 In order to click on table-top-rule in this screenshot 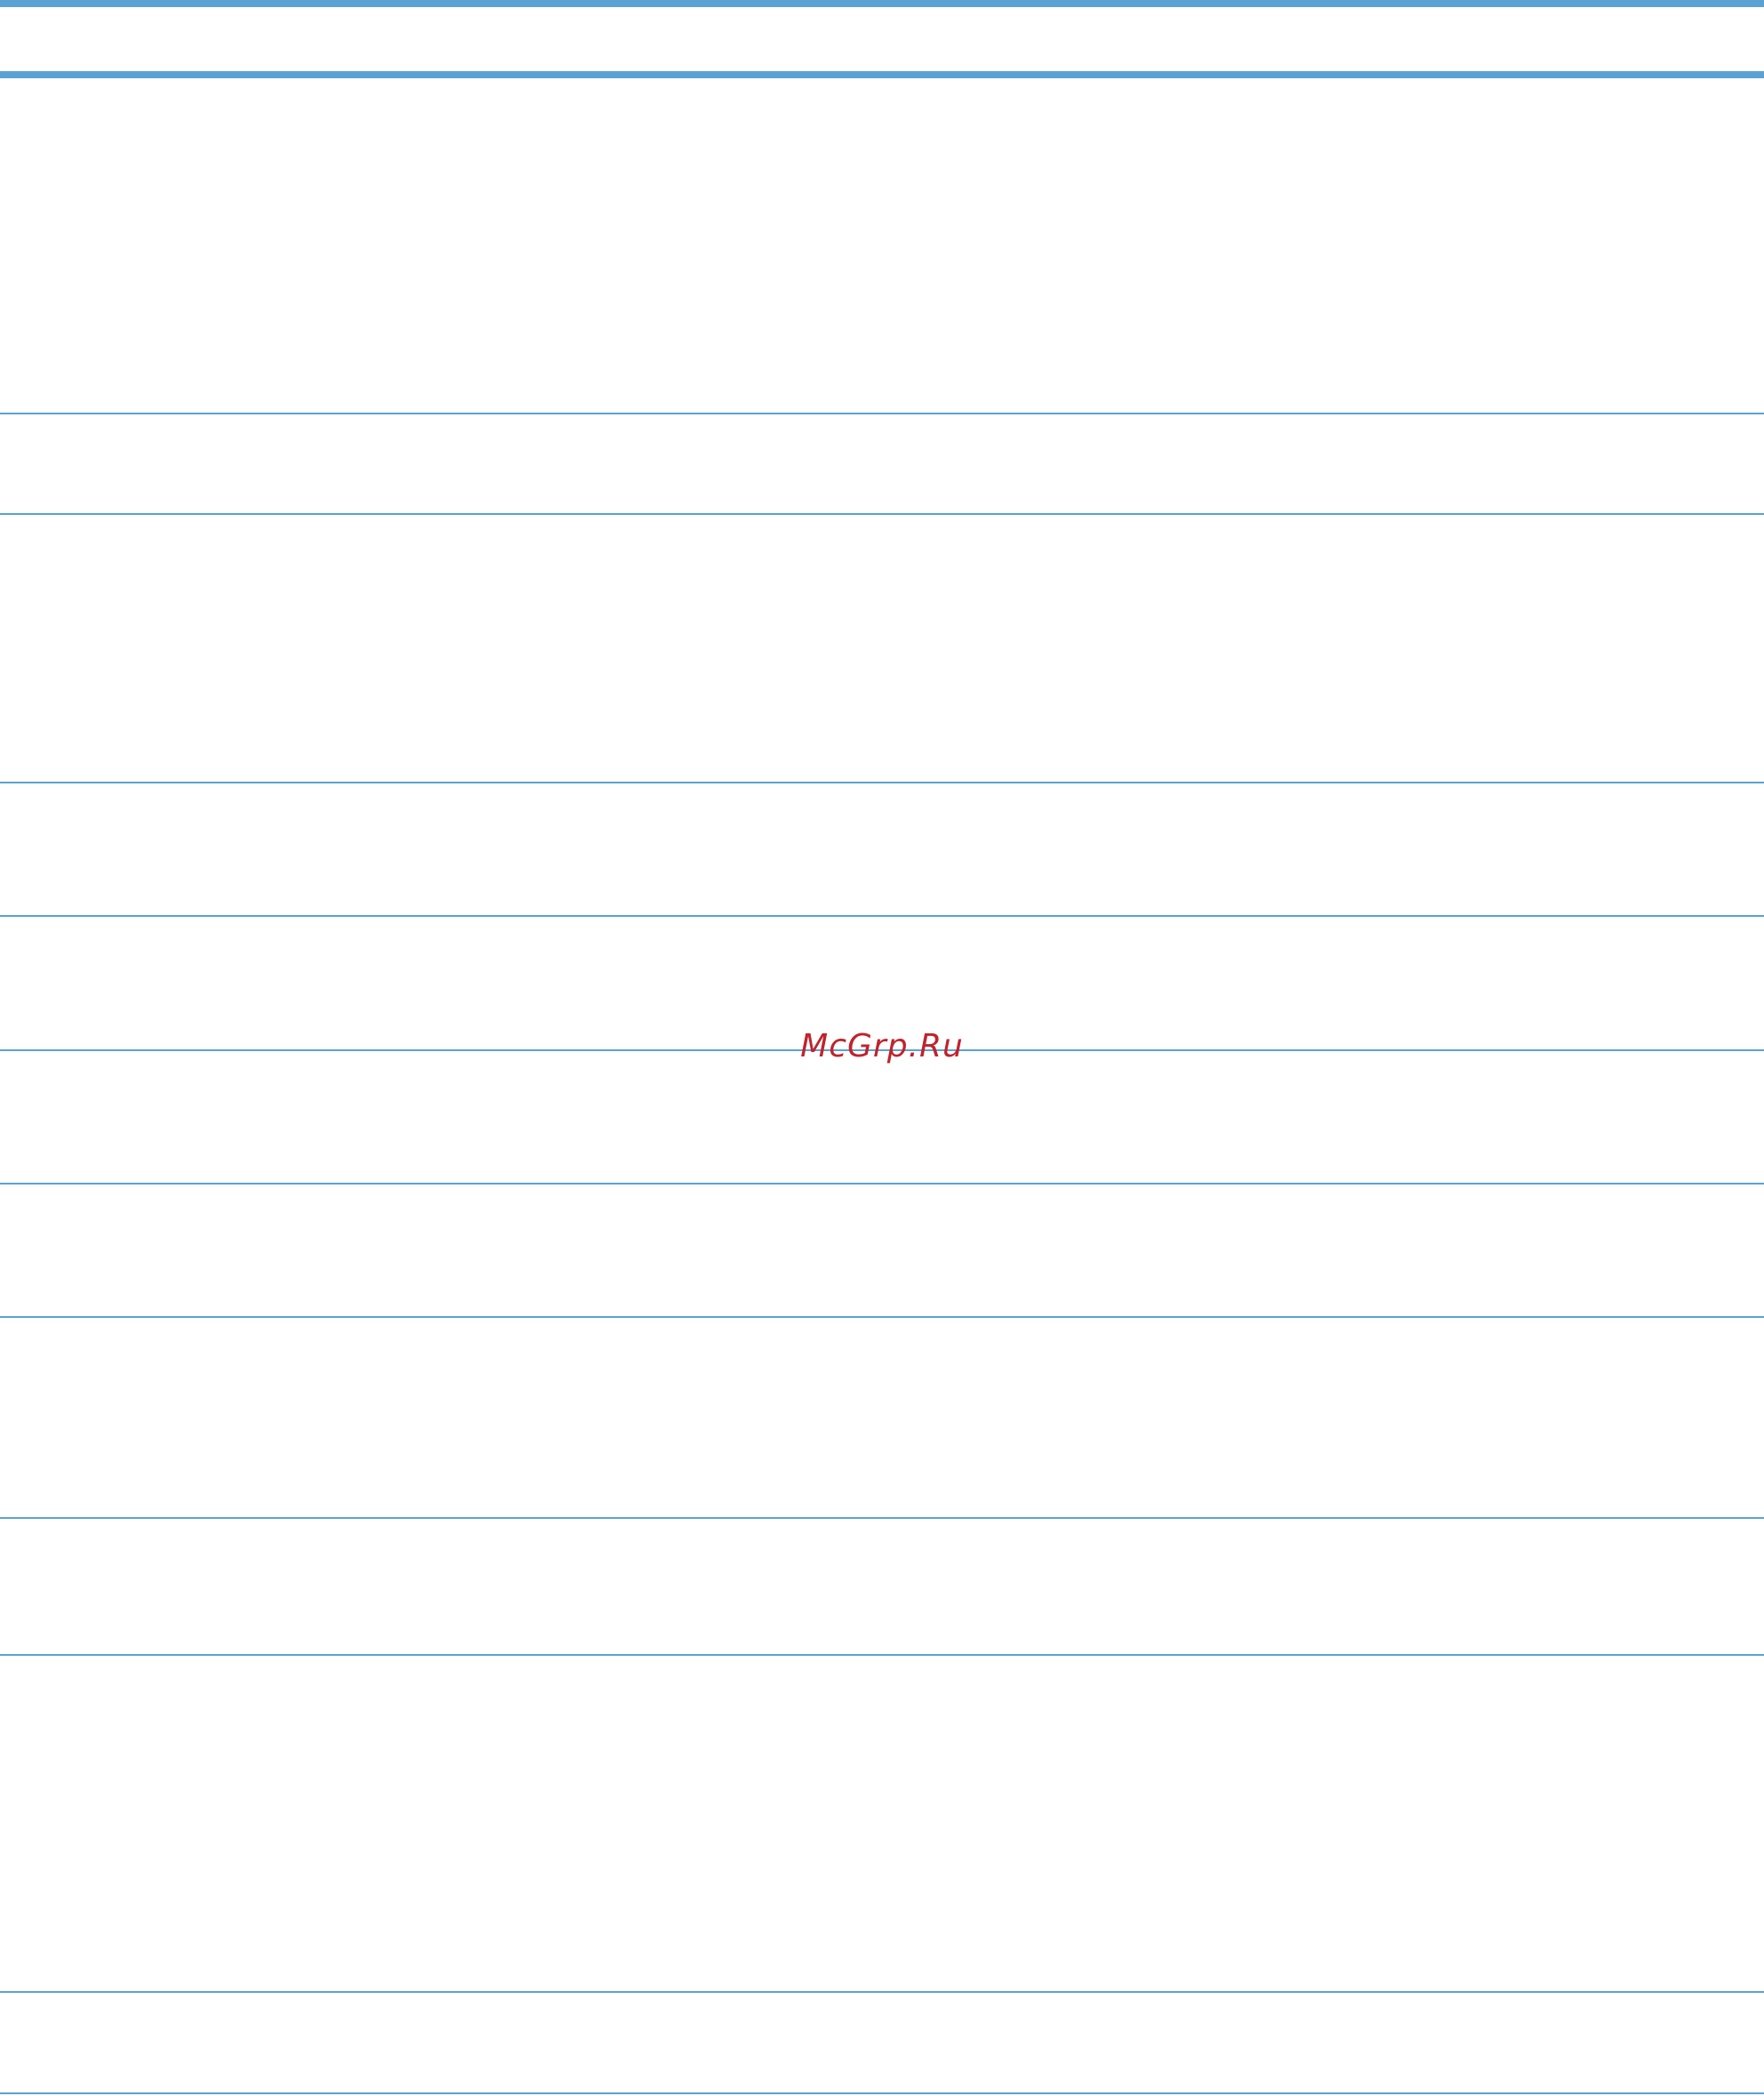, I will do `click(882, 3)`.